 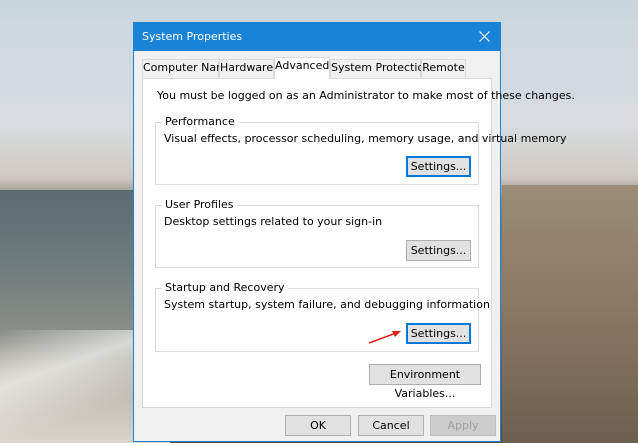 I want to click on ok-button: OK, so click(x=318, y=425).